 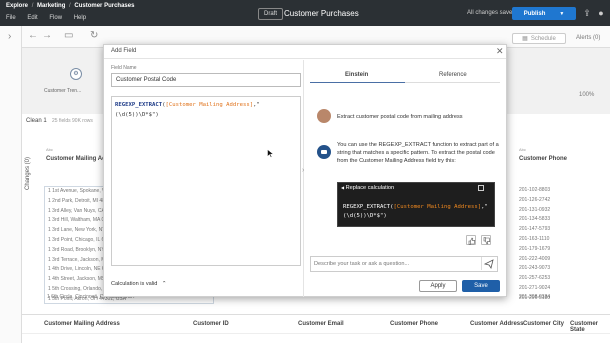 What do you see at coordinates (542, 220) in the screenshot?
I see `list-item: 201-134-5833` at bounding box center [542, 220].